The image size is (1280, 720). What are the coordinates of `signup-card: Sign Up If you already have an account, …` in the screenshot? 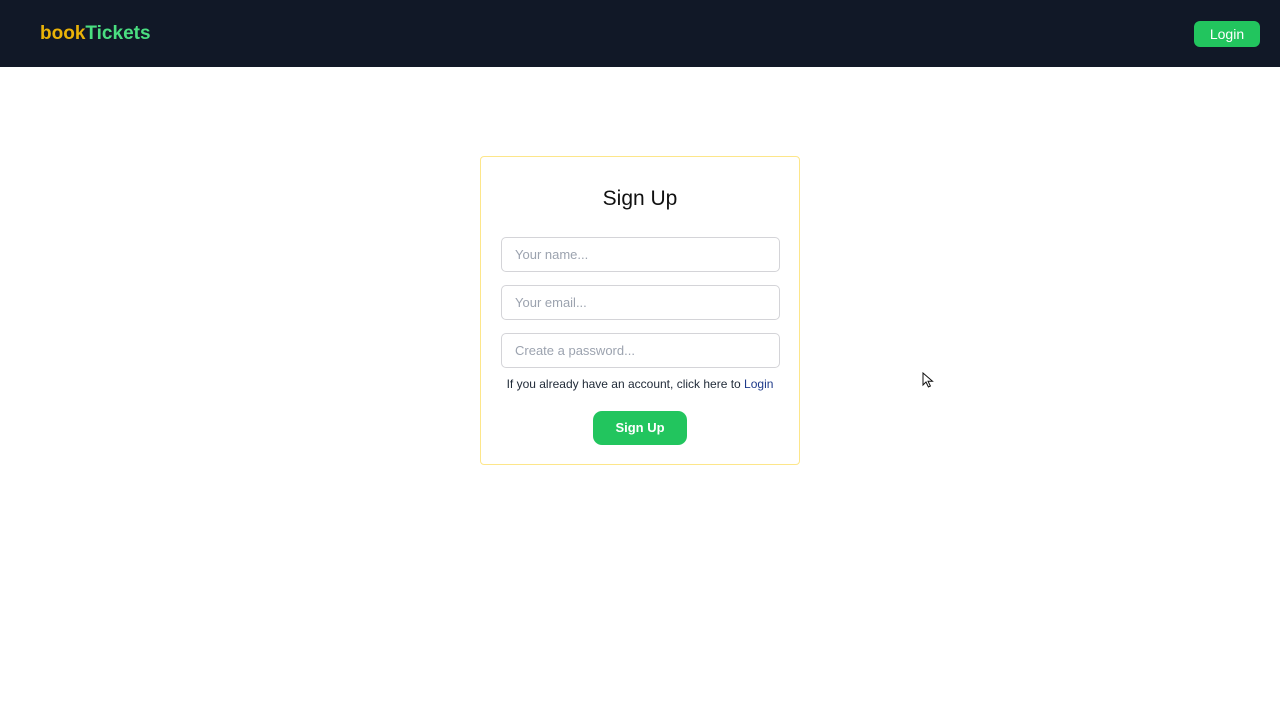 It's located at (640, 310).